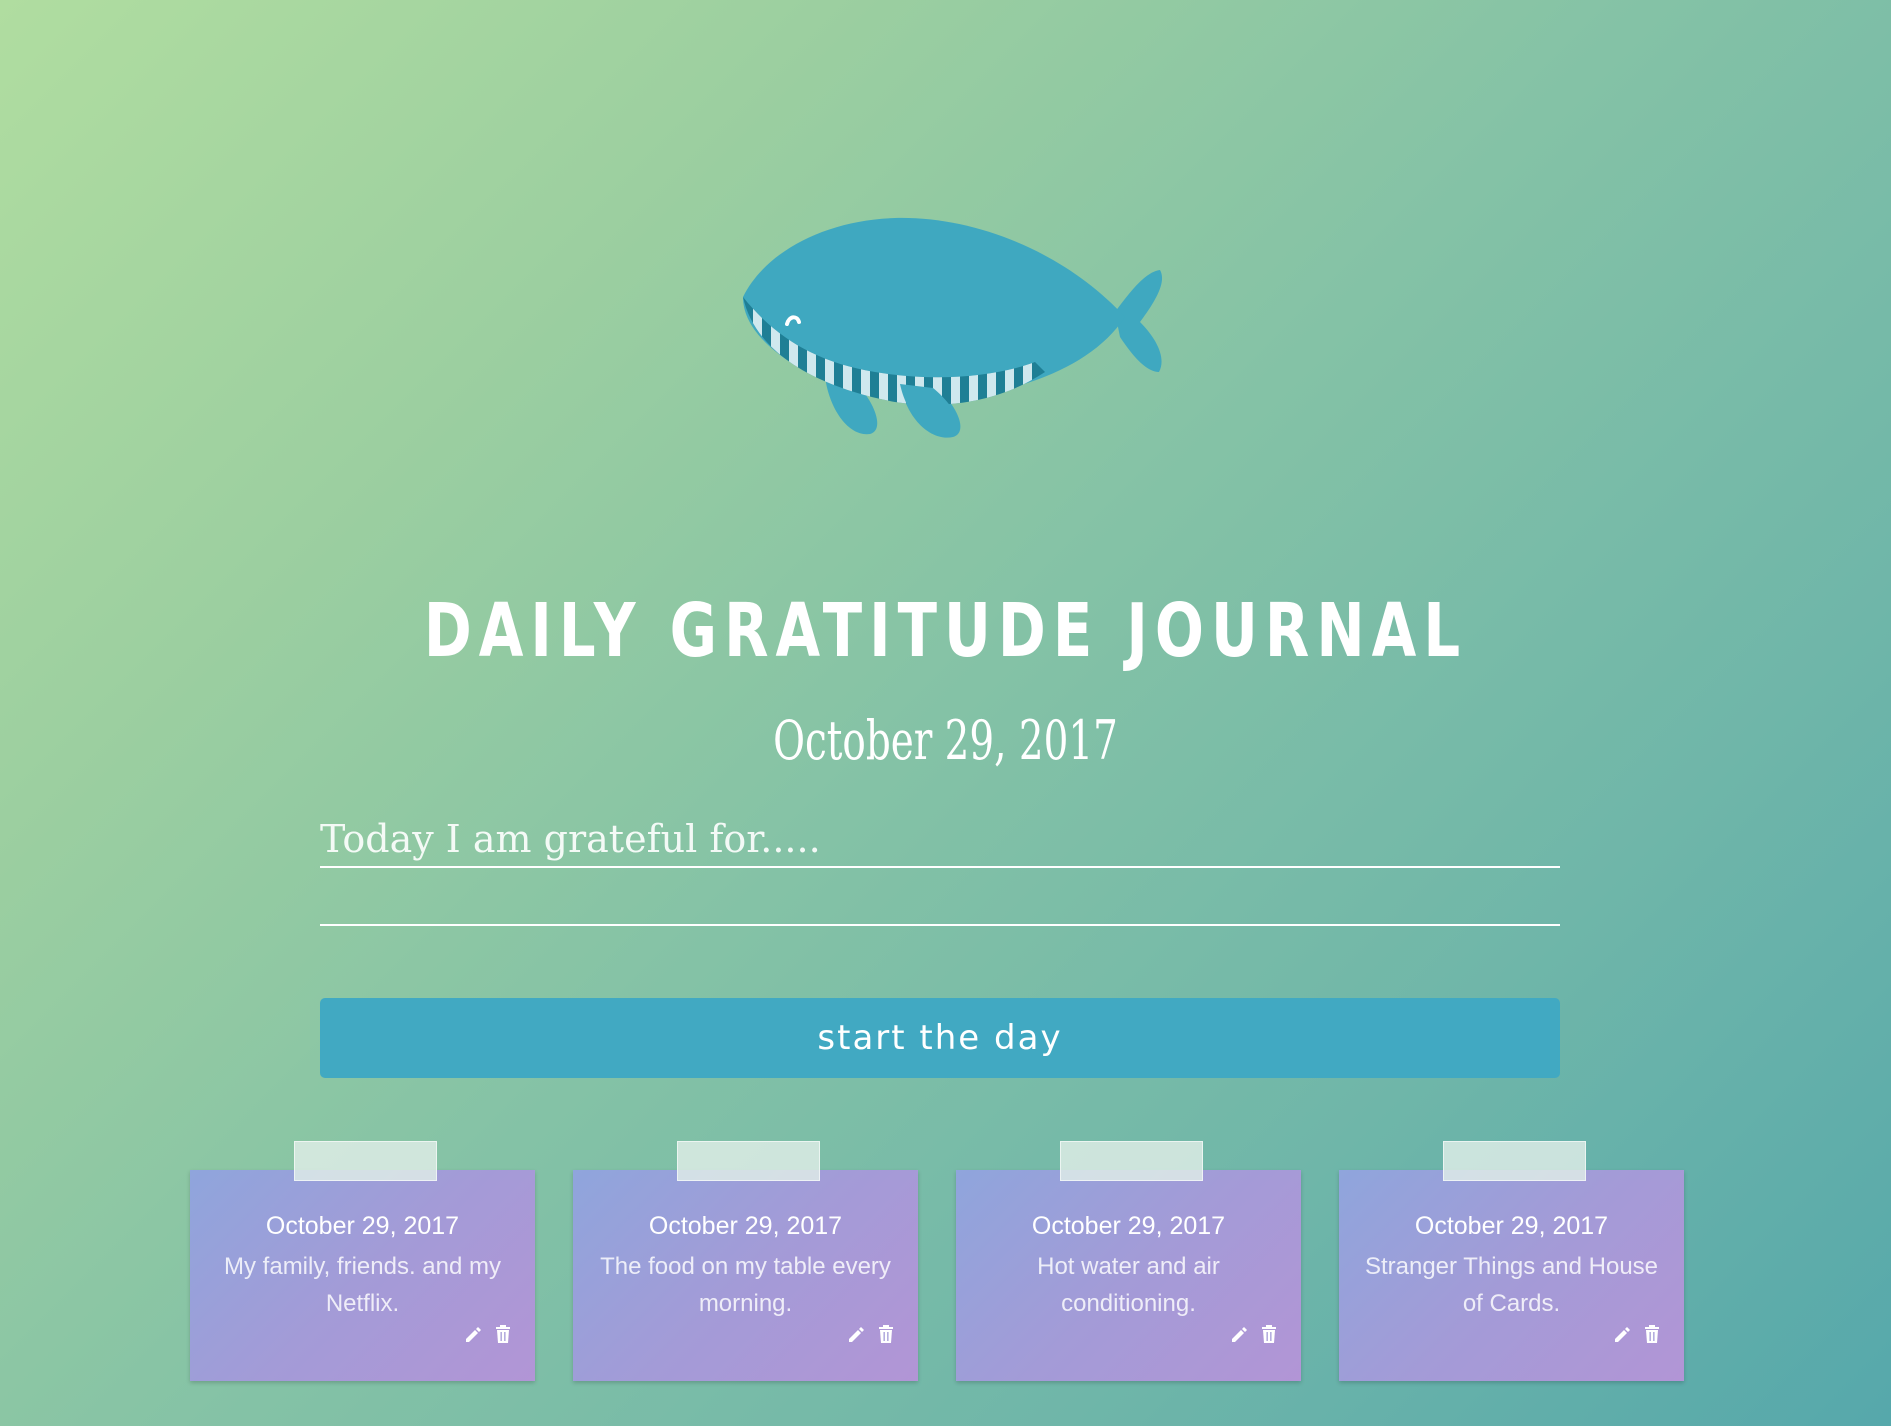 The image size is (1891, 1426). What do you see at coordinates (1511, 1285) in the screenshot?
I see `entry-text: Stranger Things and House of Cards.` at bounding box center [1511, 1285].